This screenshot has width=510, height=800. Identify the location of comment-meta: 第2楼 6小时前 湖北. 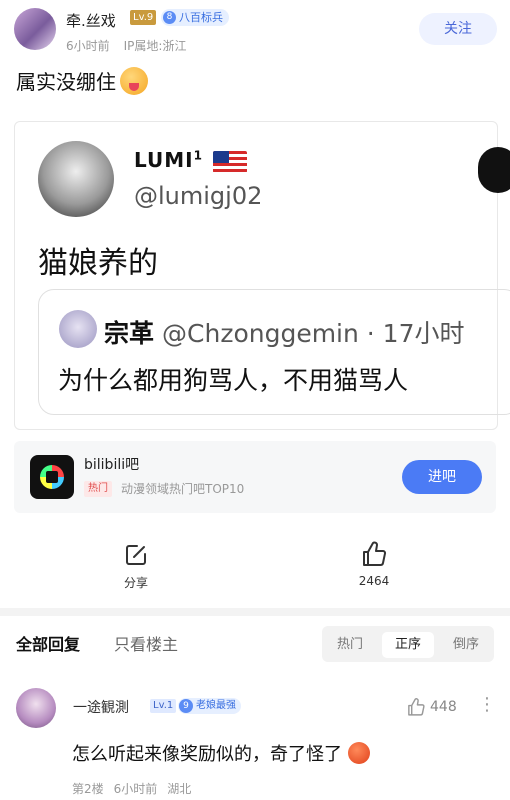
(131, 788).